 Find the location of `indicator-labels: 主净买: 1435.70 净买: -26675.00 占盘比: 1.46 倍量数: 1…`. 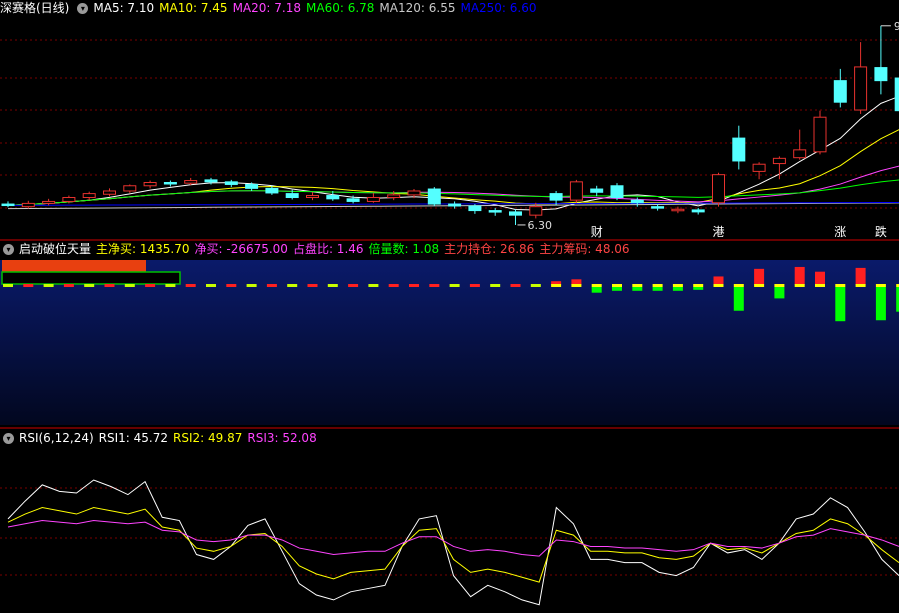

indicator-labels: 主净买: 1435.70 净买: -26675.00 占盘比: 1.46 倍量数: 1… is located at coordinates (365, 249).